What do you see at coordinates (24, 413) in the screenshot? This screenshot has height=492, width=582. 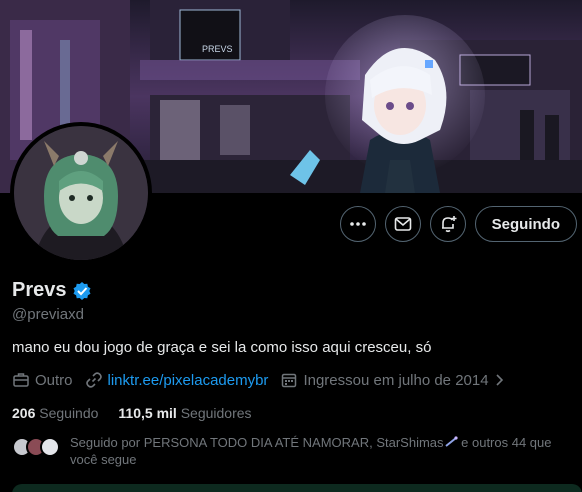 I see `following-count: 206` at bounding box center [24, 413].